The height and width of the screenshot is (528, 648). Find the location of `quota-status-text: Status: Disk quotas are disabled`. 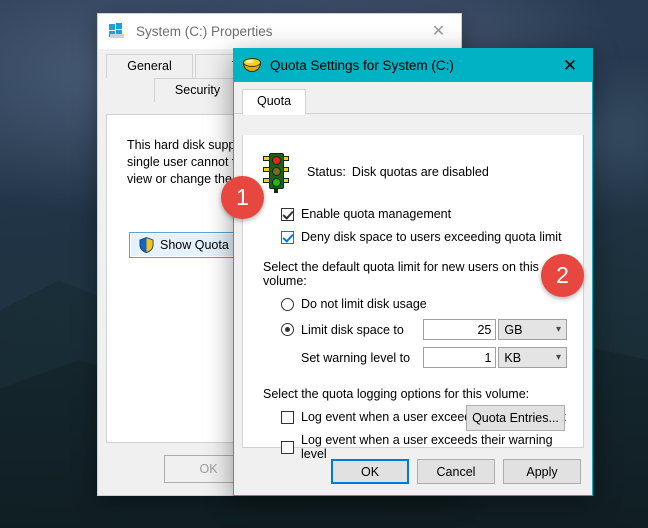

quota-status-text: Status: Disk quotas are disabled is located at coordinates (398, 172).